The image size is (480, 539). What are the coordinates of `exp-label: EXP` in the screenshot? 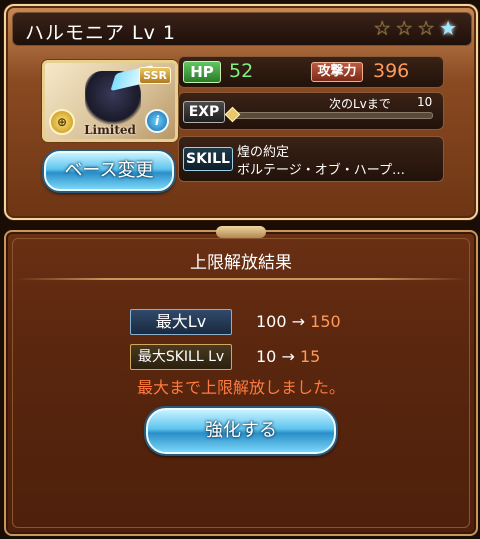 It's located at (204, 112).